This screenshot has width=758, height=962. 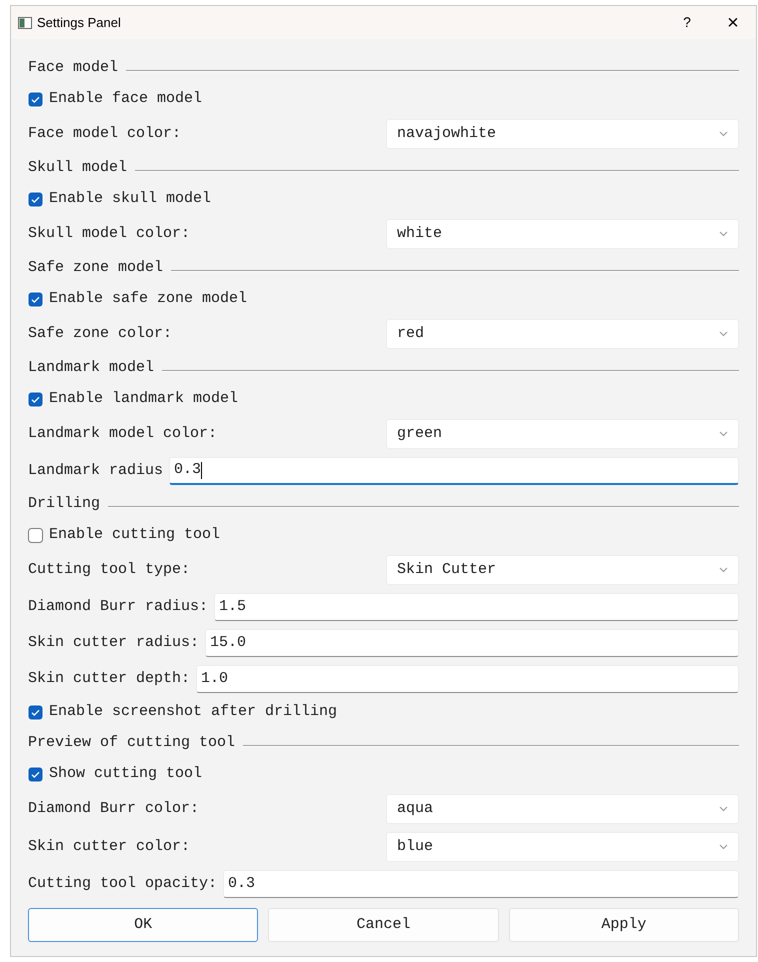 What do you see at coordinates (562, 809) in the screenshot?
I see `dropdown: aqua` at bounding box center [562, 809].